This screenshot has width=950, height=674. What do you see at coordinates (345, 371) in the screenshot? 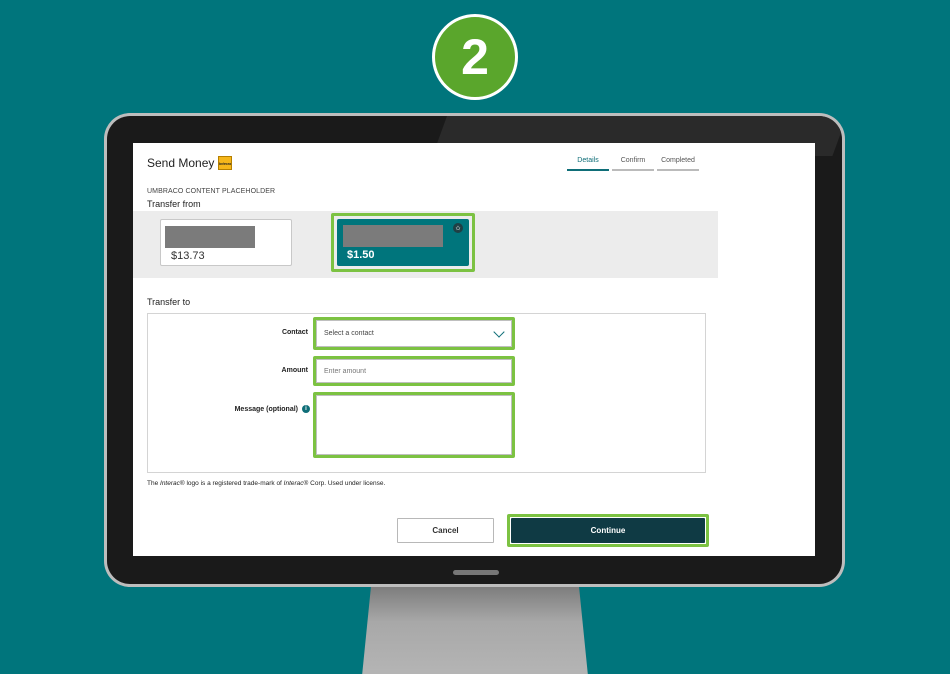
I see `amount-placeholder: Enter amount` at bounding box center [345, 371].